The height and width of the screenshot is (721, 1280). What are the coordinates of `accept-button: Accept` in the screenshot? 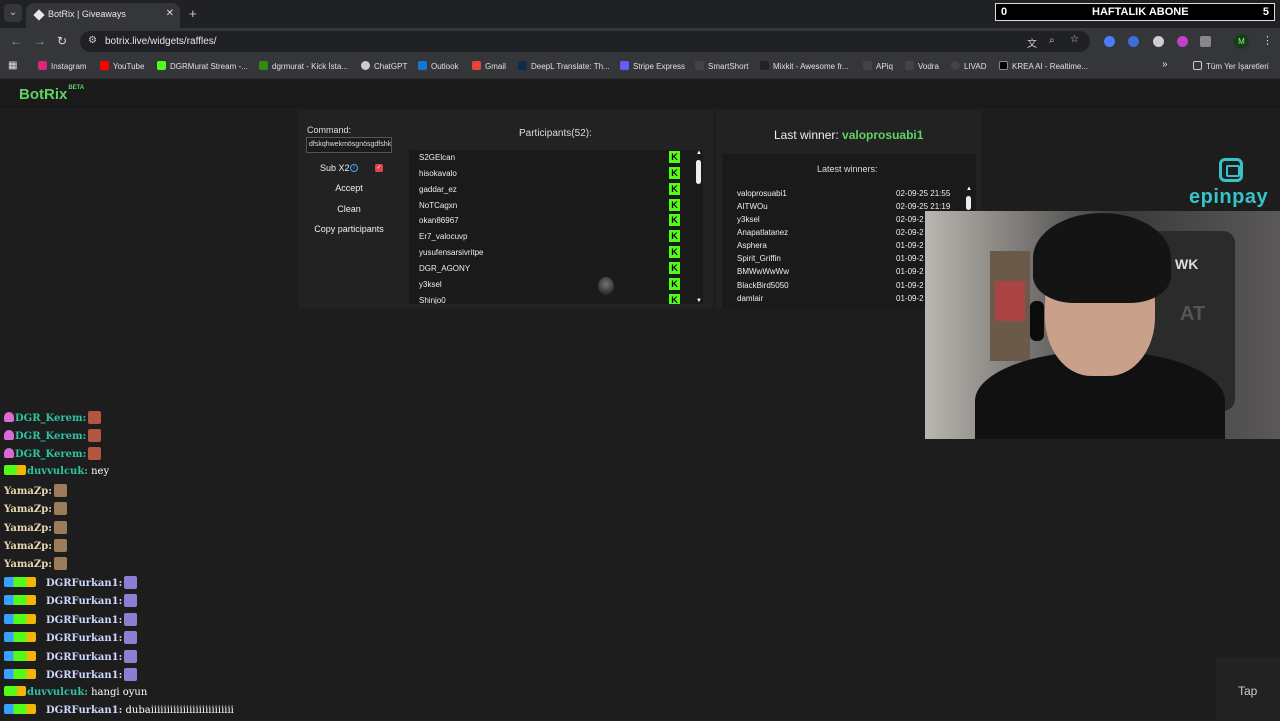 It's located at (349, 188).